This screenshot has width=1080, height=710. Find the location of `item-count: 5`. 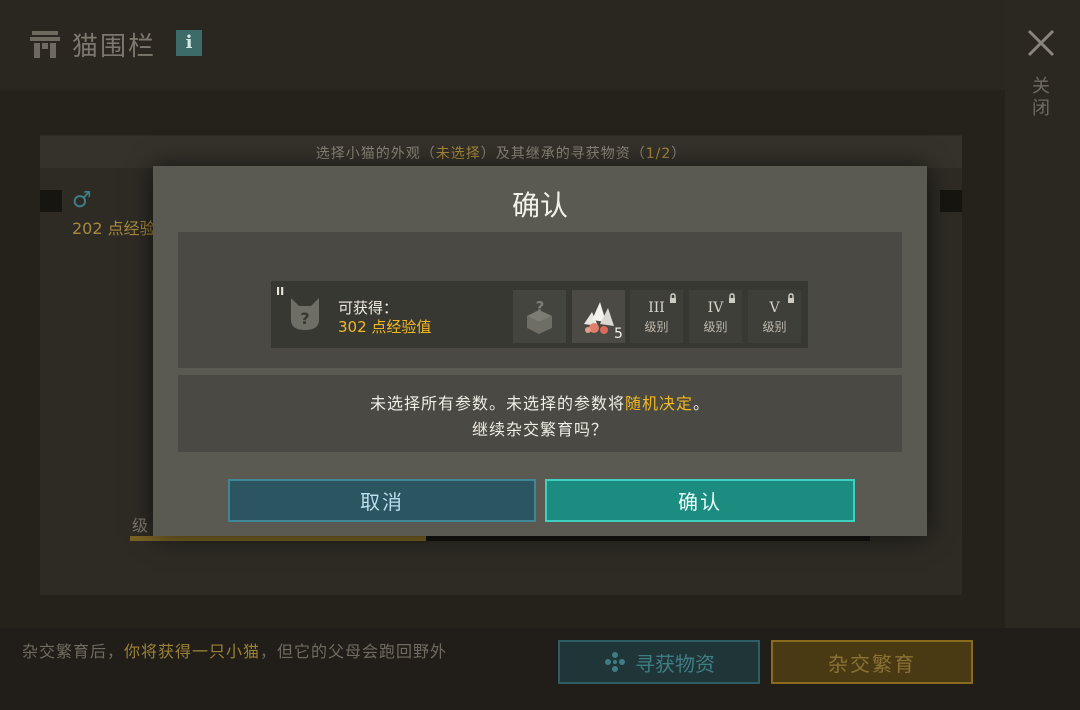

item-count: 5 is located at coordinates (618, 334).